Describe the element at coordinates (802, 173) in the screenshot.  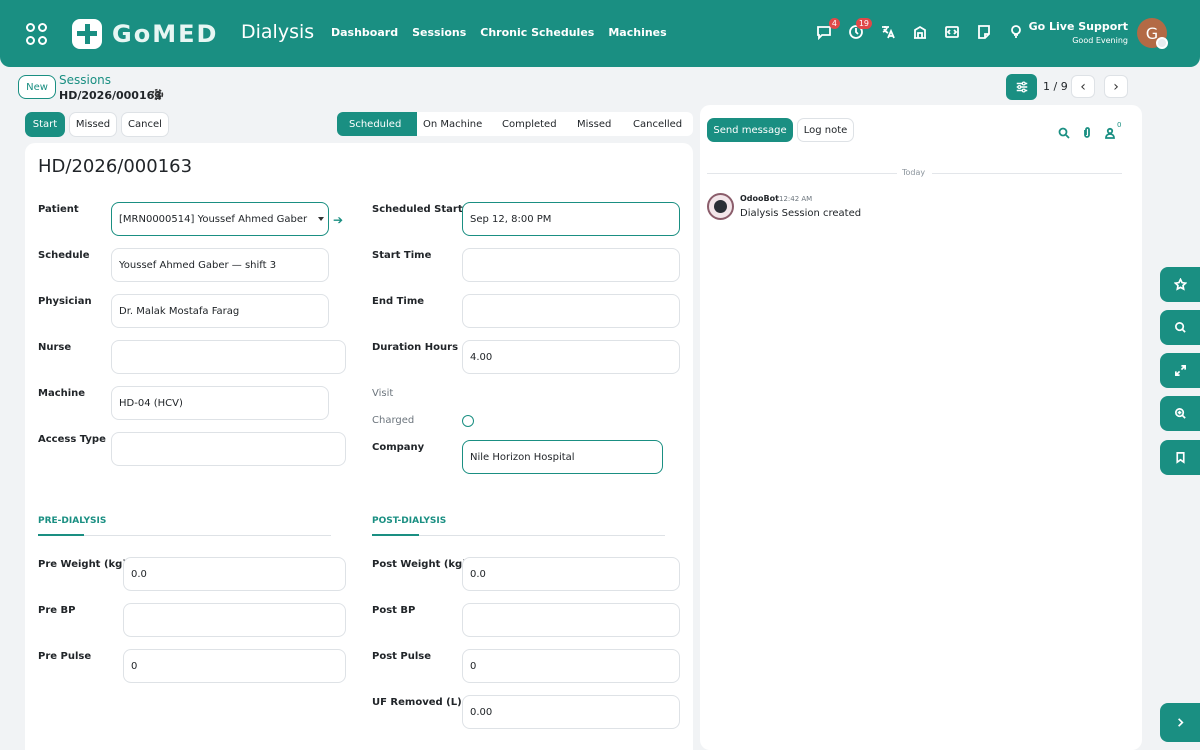
I see `date-separator-line-left` at that location.